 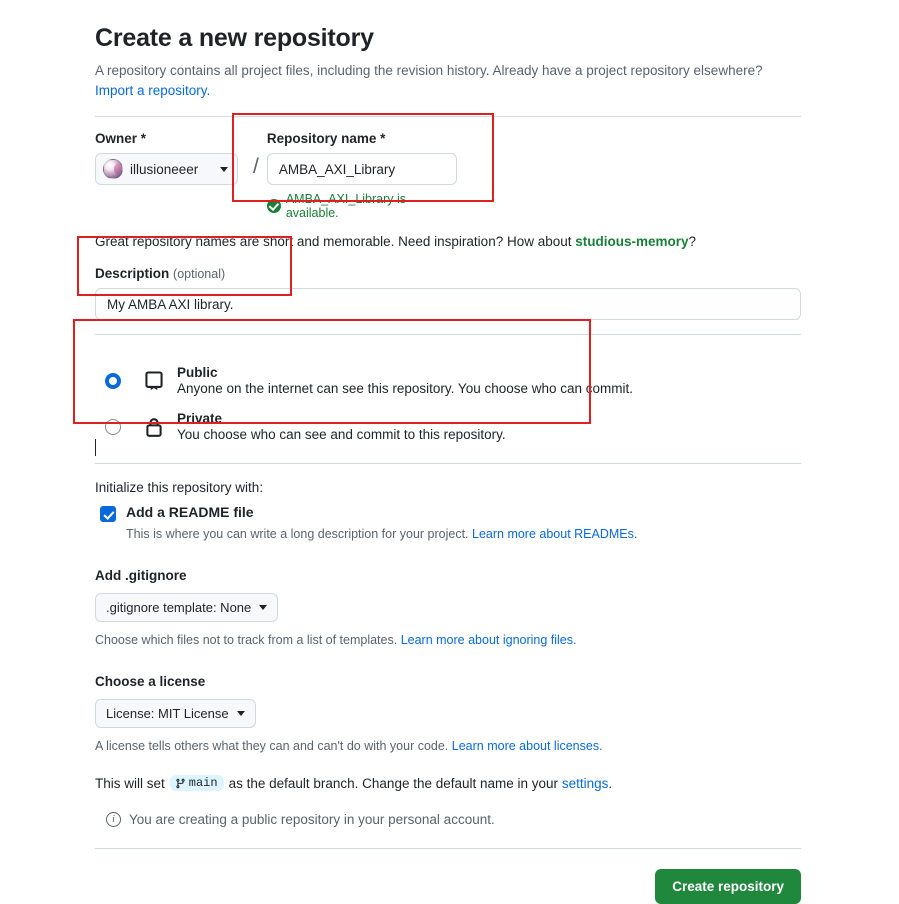 I want to click on license-value: License: MIT License, so click(x=167, y=714).